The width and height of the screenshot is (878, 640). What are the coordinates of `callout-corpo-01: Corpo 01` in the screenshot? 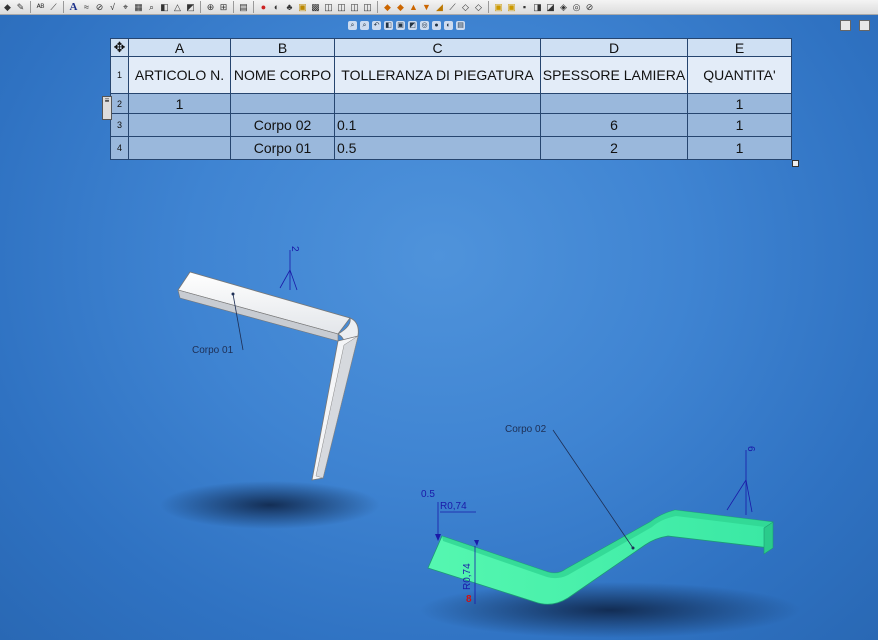 It's located at (213, 350).